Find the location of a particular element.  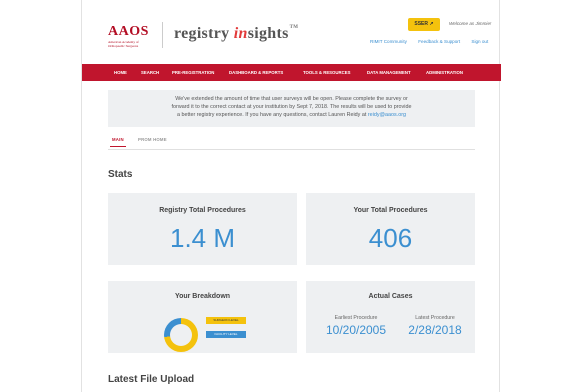

logo-sights-text: sights is located at coordinates (268, 33).